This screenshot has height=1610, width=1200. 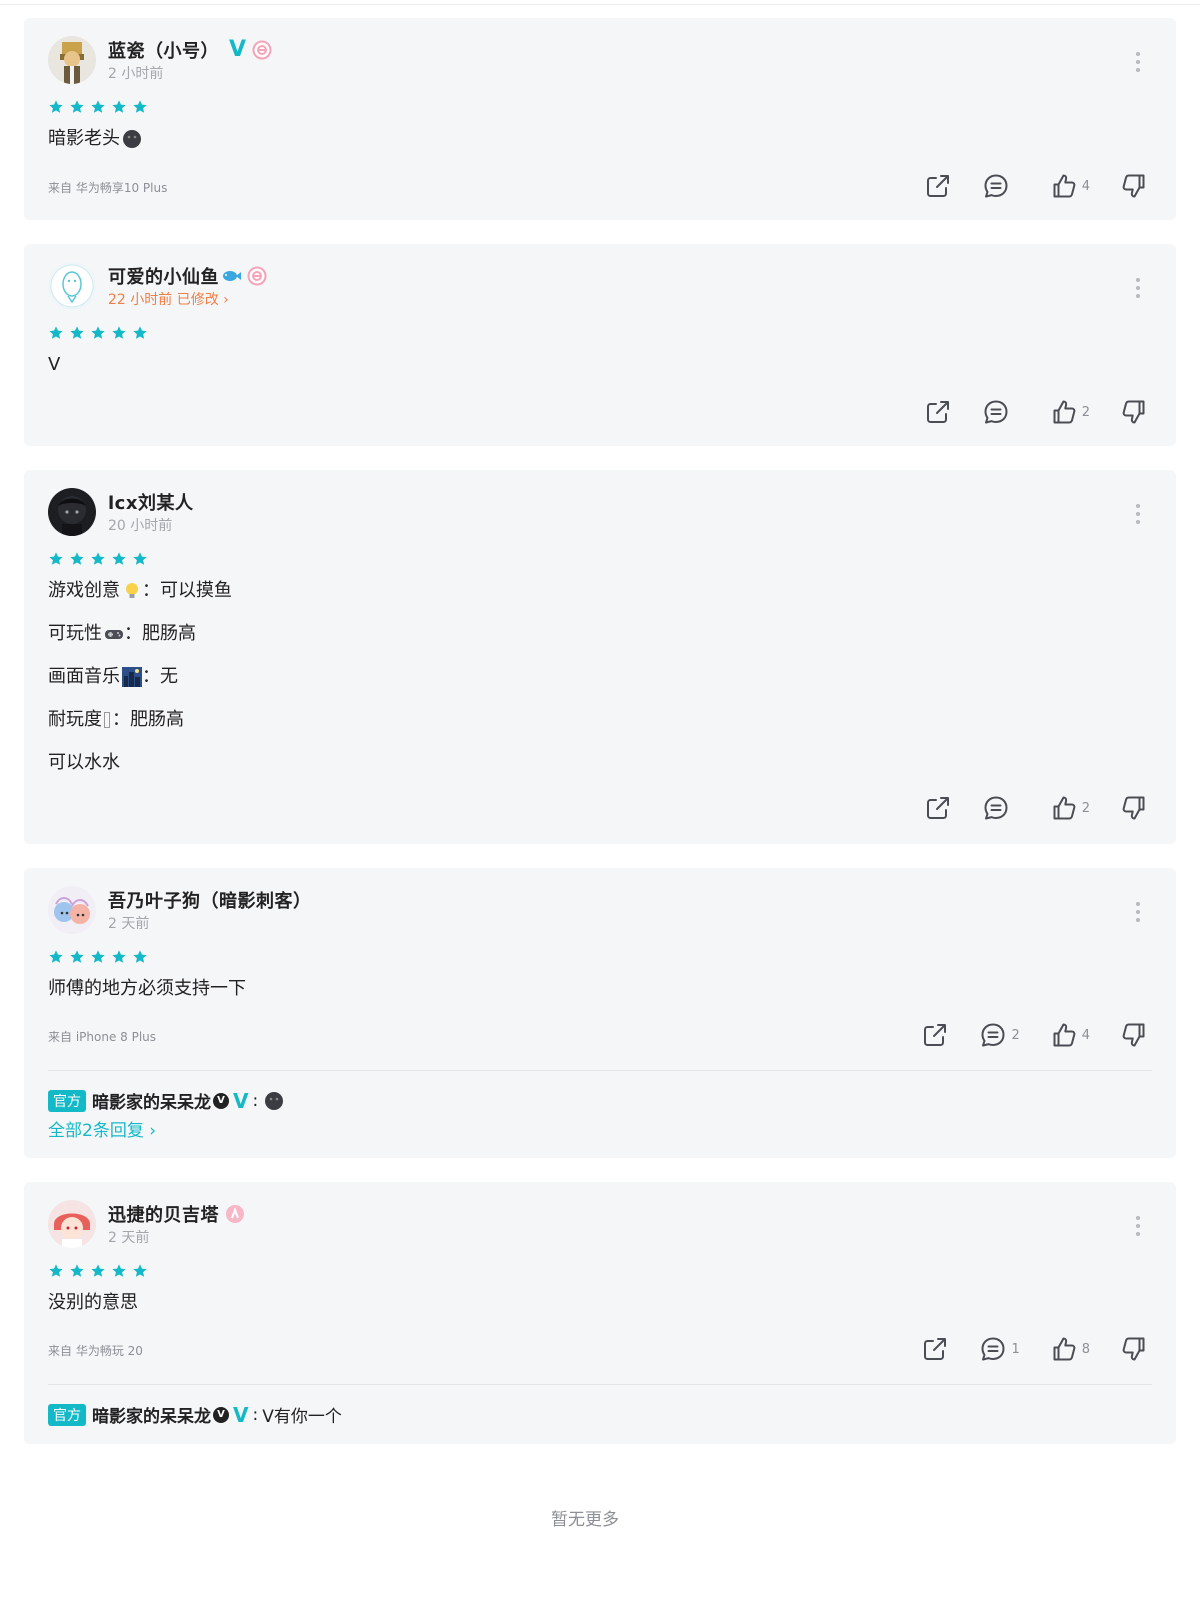 What do you see at coordinates (235, 1214) in the screenshot?
I see `pink-level-badge-icon` at bounding box center [235, 1214].